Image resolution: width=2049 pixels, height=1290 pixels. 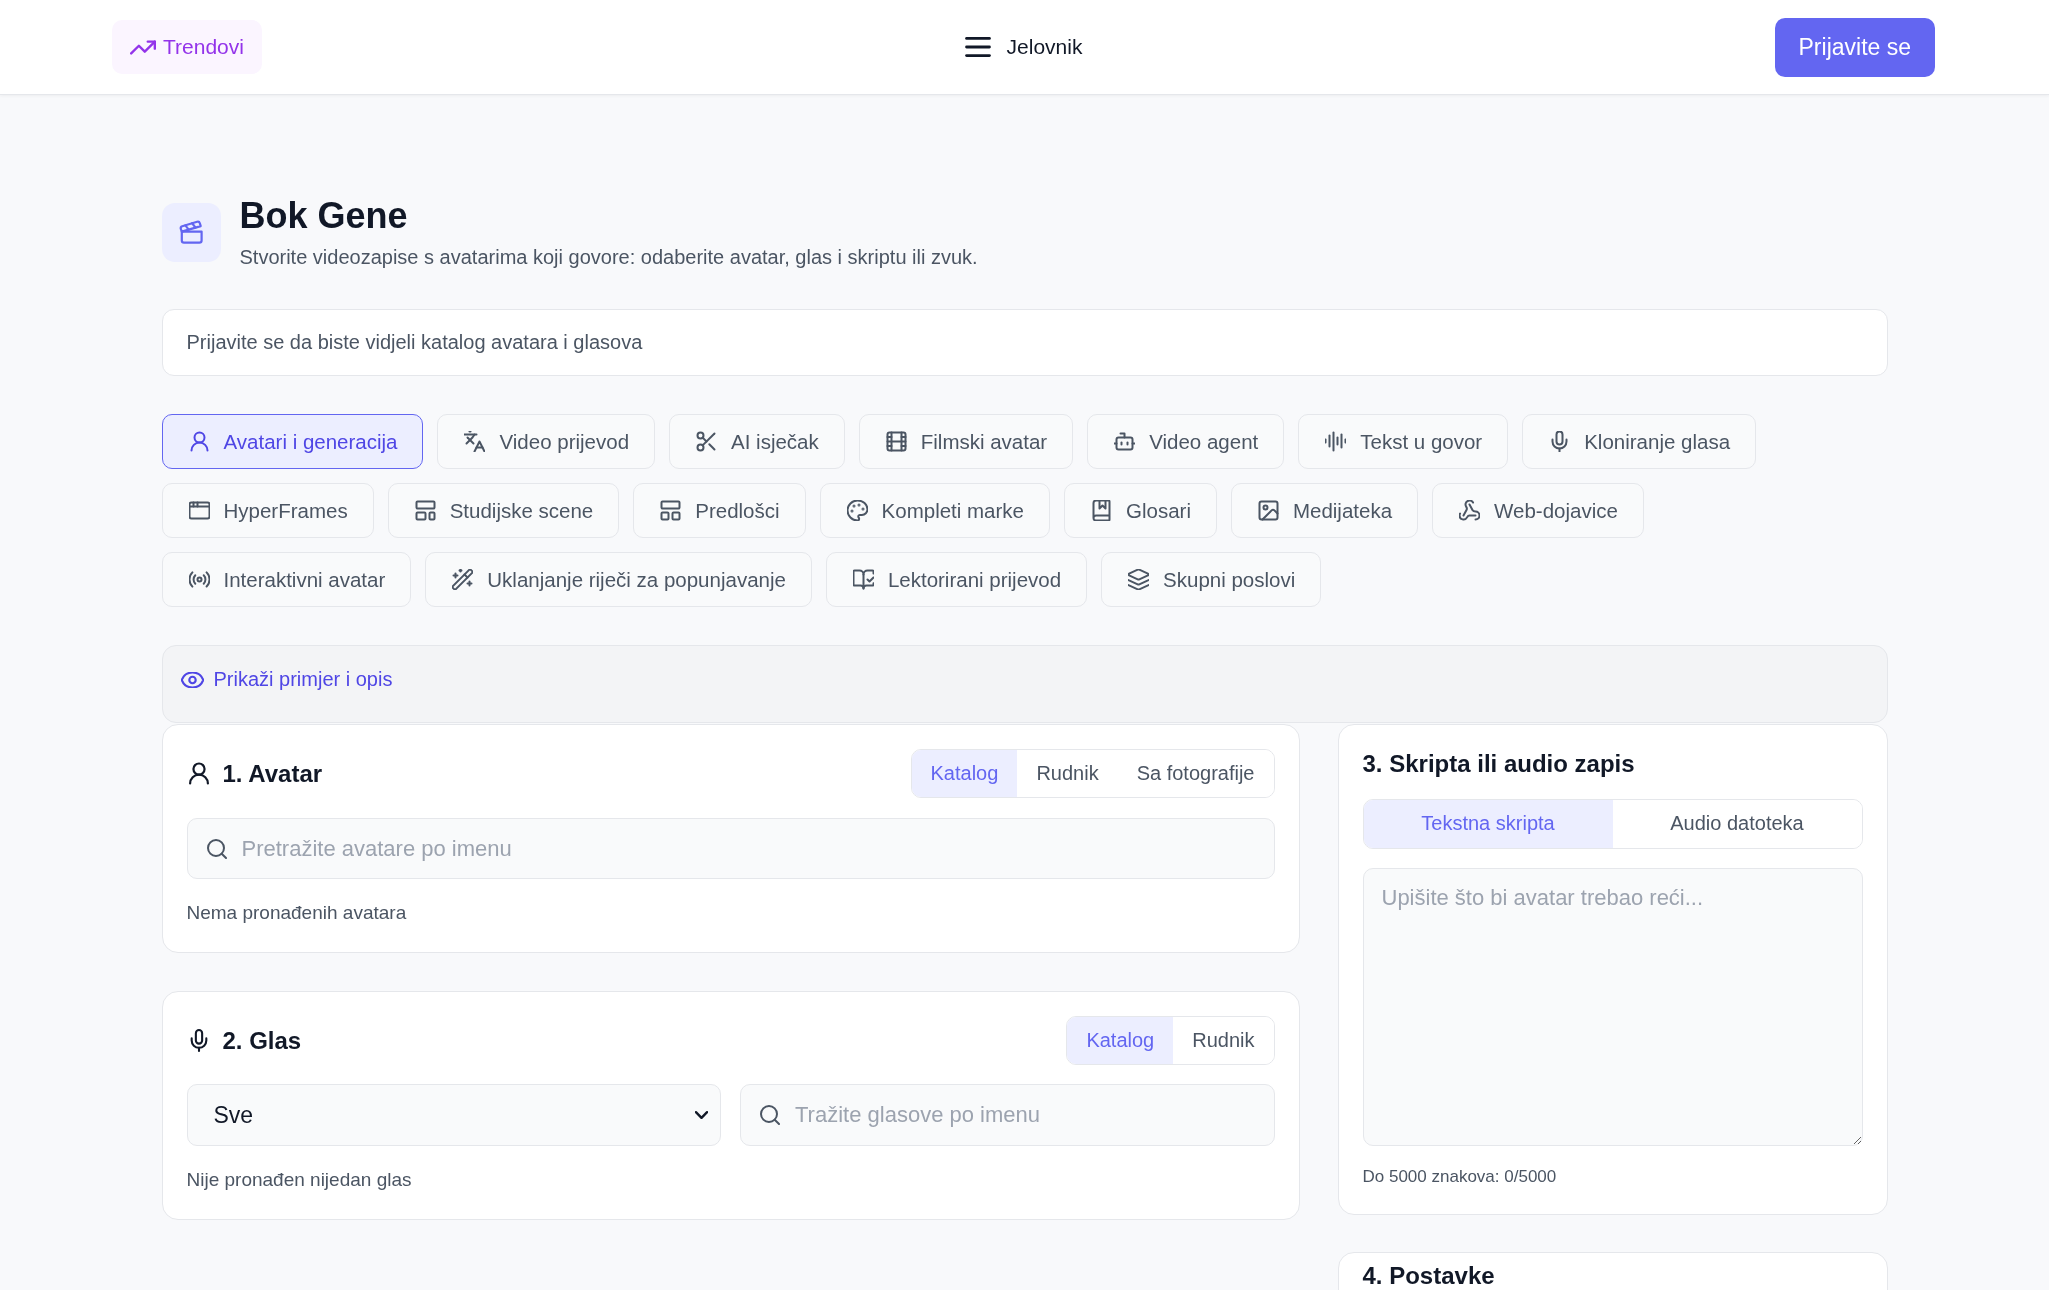 What do you see at coordinates (267, 510) in the screenshot?
I see `feature-tab: HyperFrames` at bounding box center [267, 510].